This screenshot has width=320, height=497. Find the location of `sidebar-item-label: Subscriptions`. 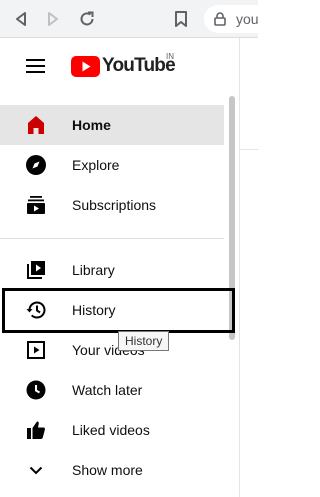

sidebar-item-label: Subscriptions is located at coordinates (114, 205).